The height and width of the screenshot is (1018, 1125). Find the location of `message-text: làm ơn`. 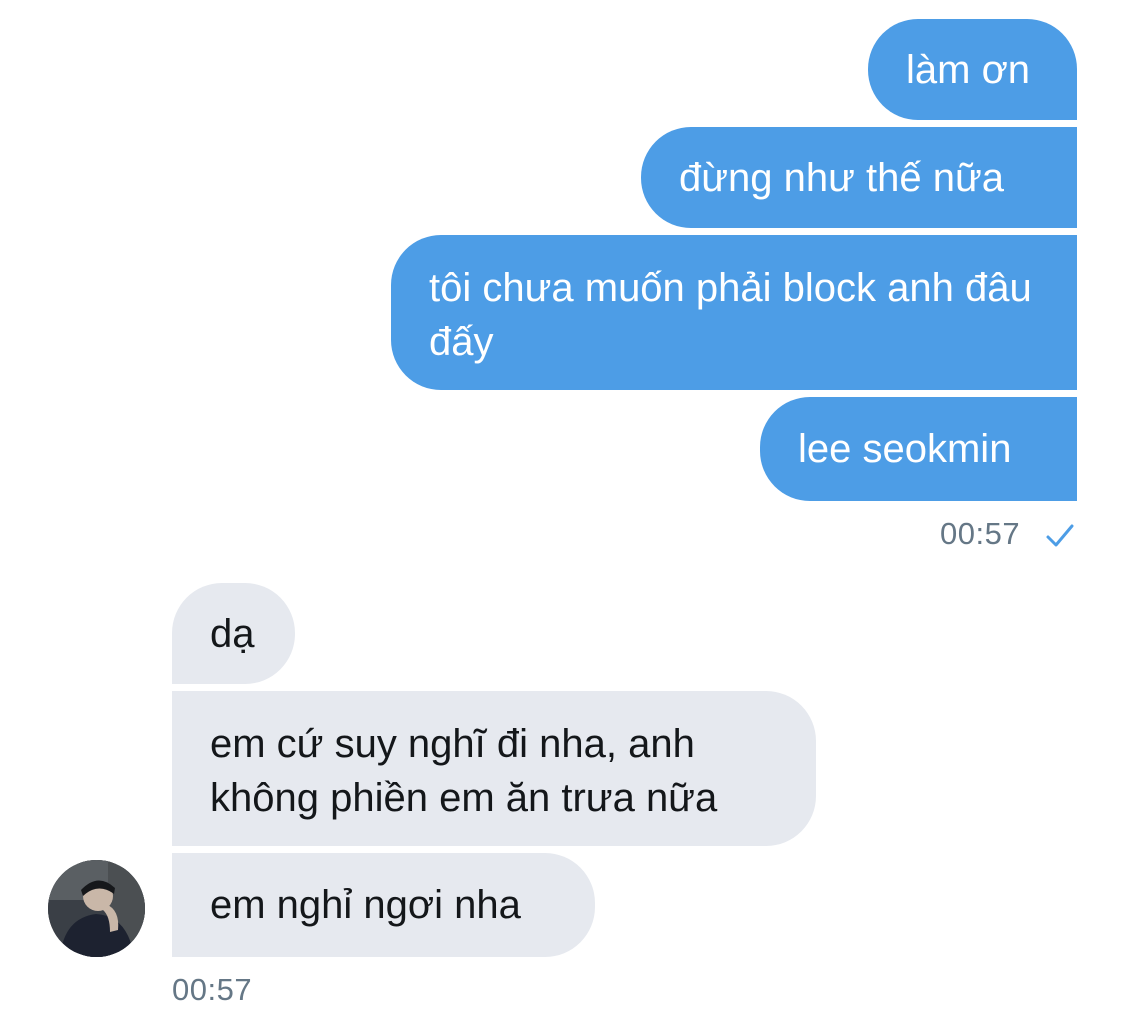

message-text: làm ơn is located at coordinates (968, 69).